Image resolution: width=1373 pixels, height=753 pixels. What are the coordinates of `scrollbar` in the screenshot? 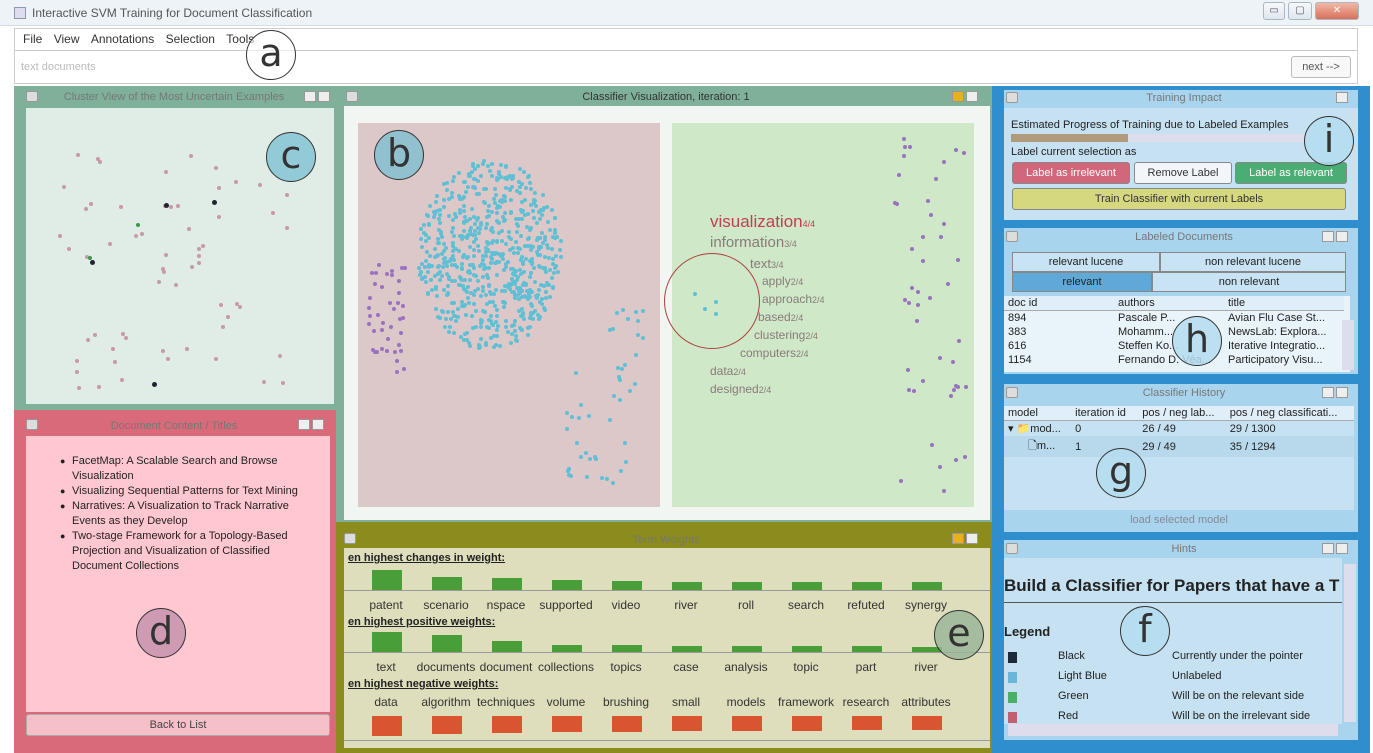 It's located at (1348, 345).